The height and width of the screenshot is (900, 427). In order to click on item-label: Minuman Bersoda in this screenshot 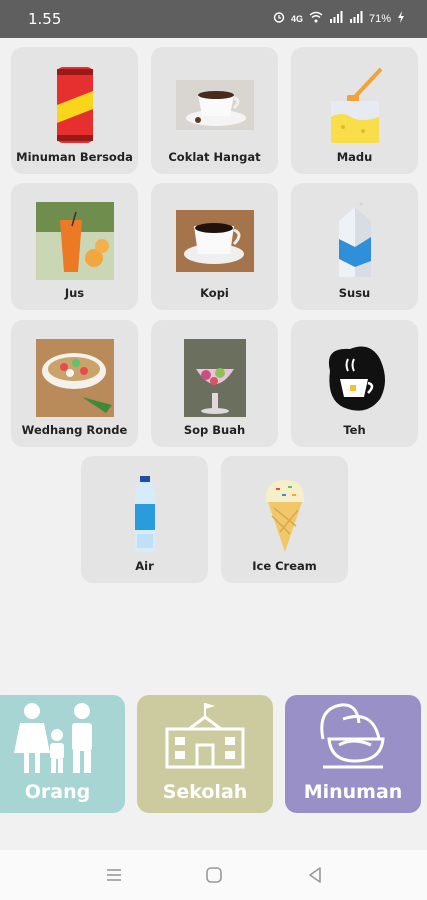, I will do `click(74, 157)`.